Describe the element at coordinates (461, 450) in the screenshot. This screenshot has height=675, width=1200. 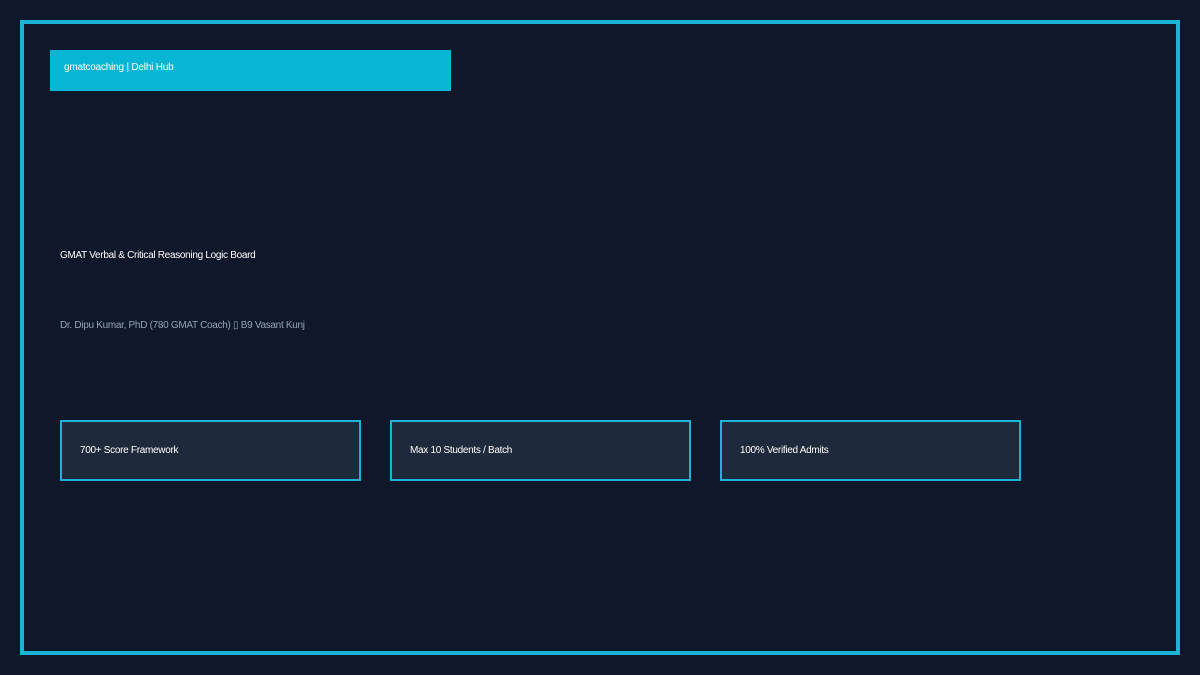
I see `feature-card-label: Max 10 Students / Batch` at that location.